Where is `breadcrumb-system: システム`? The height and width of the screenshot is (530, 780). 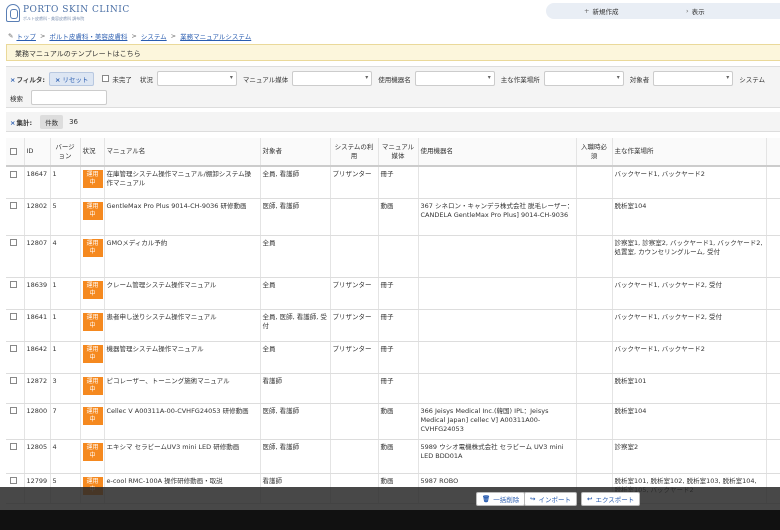
breadcrumb-system: システム is located at coordinates (154, 36).